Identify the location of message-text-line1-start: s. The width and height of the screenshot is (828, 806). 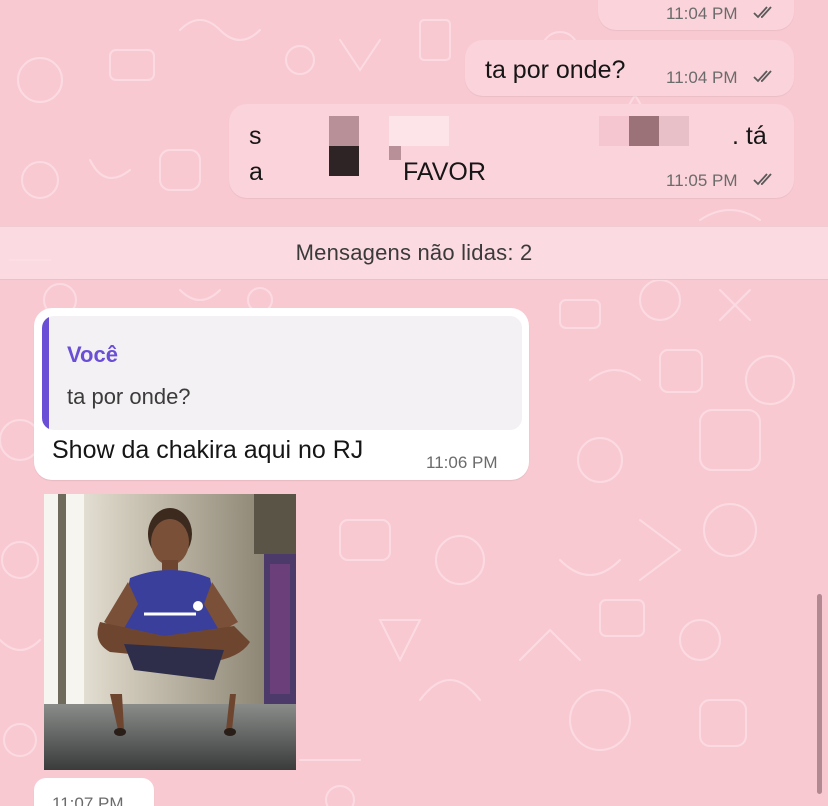
(255, 136).